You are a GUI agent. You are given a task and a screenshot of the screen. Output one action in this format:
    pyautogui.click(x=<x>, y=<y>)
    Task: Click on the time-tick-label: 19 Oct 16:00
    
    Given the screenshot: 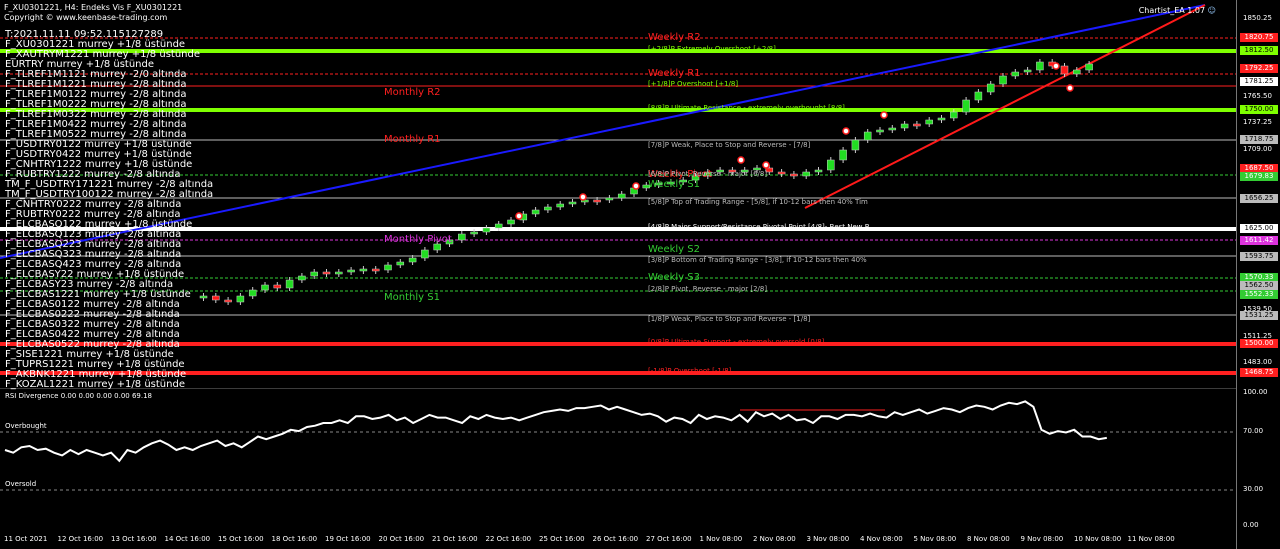 What is the action you would take?
    pyautogui.click(x=348, y=539)
    